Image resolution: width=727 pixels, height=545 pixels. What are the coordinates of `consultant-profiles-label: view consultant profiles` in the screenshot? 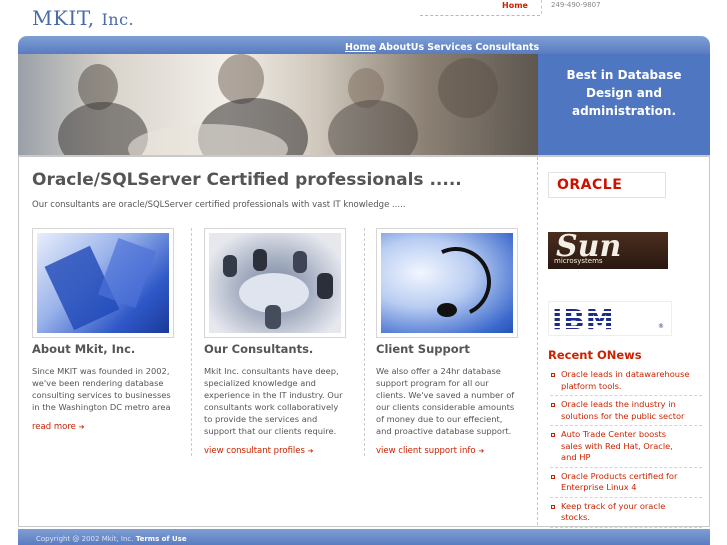 It's located at (254, 451).